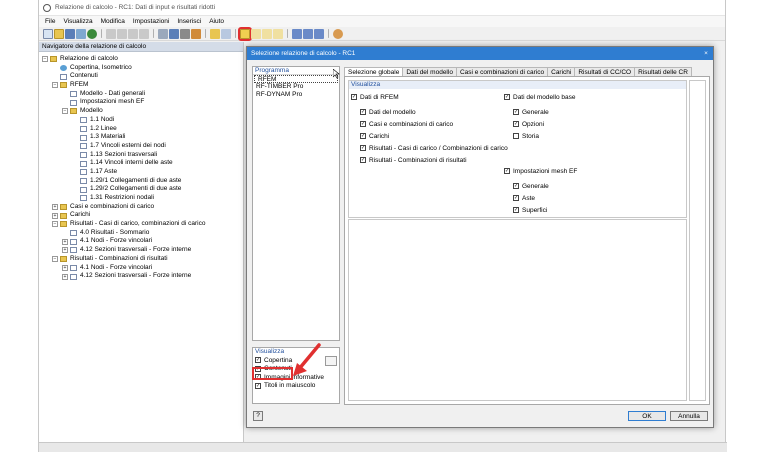  What do you see at coordinates (245, 33) in the screenshot?
I see `report-selection-icon` at bounding box center [245, 33].